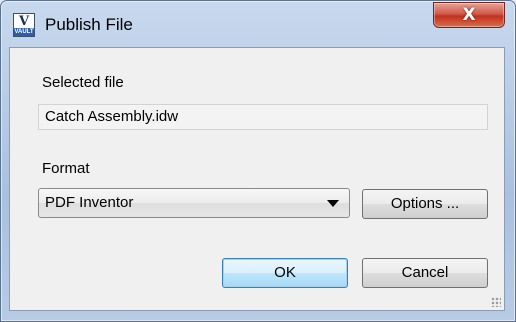 The width and height of the screenshot is (516, 322). I want to click on close-button: X, so click(469, 15).